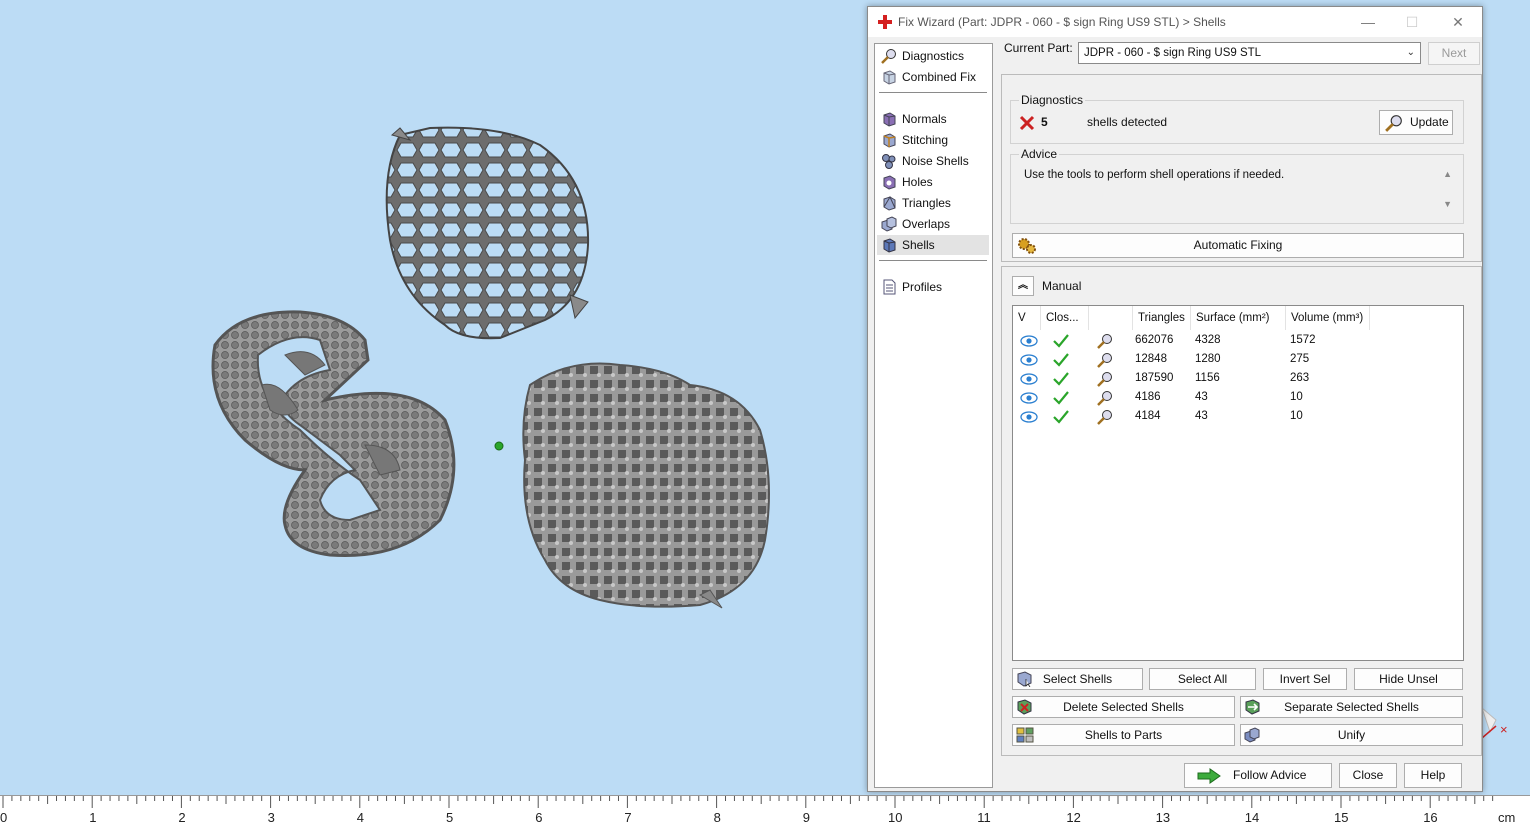 Image resolution: width=1530 pixels, height=831 pixels. Describe the element at coordinates (1433, 775) in the screenshot. I see `help-button: Help` at that location.